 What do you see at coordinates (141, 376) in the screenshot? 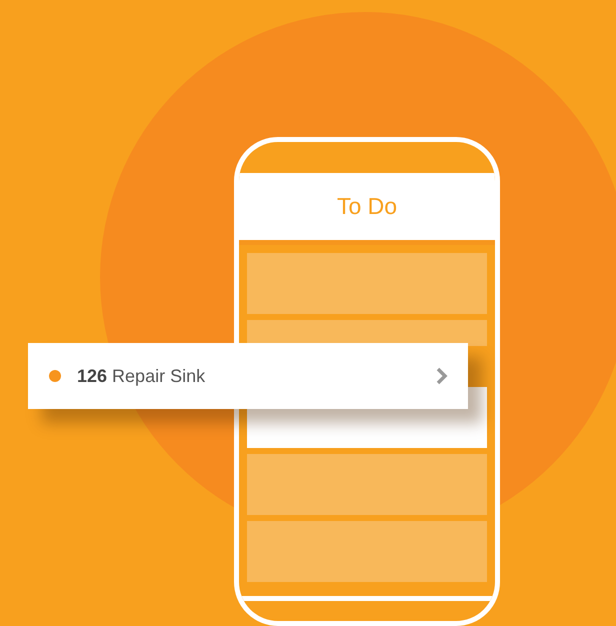
I see `task-label: 126 Repair Sink` at bounding box center [141, 376].